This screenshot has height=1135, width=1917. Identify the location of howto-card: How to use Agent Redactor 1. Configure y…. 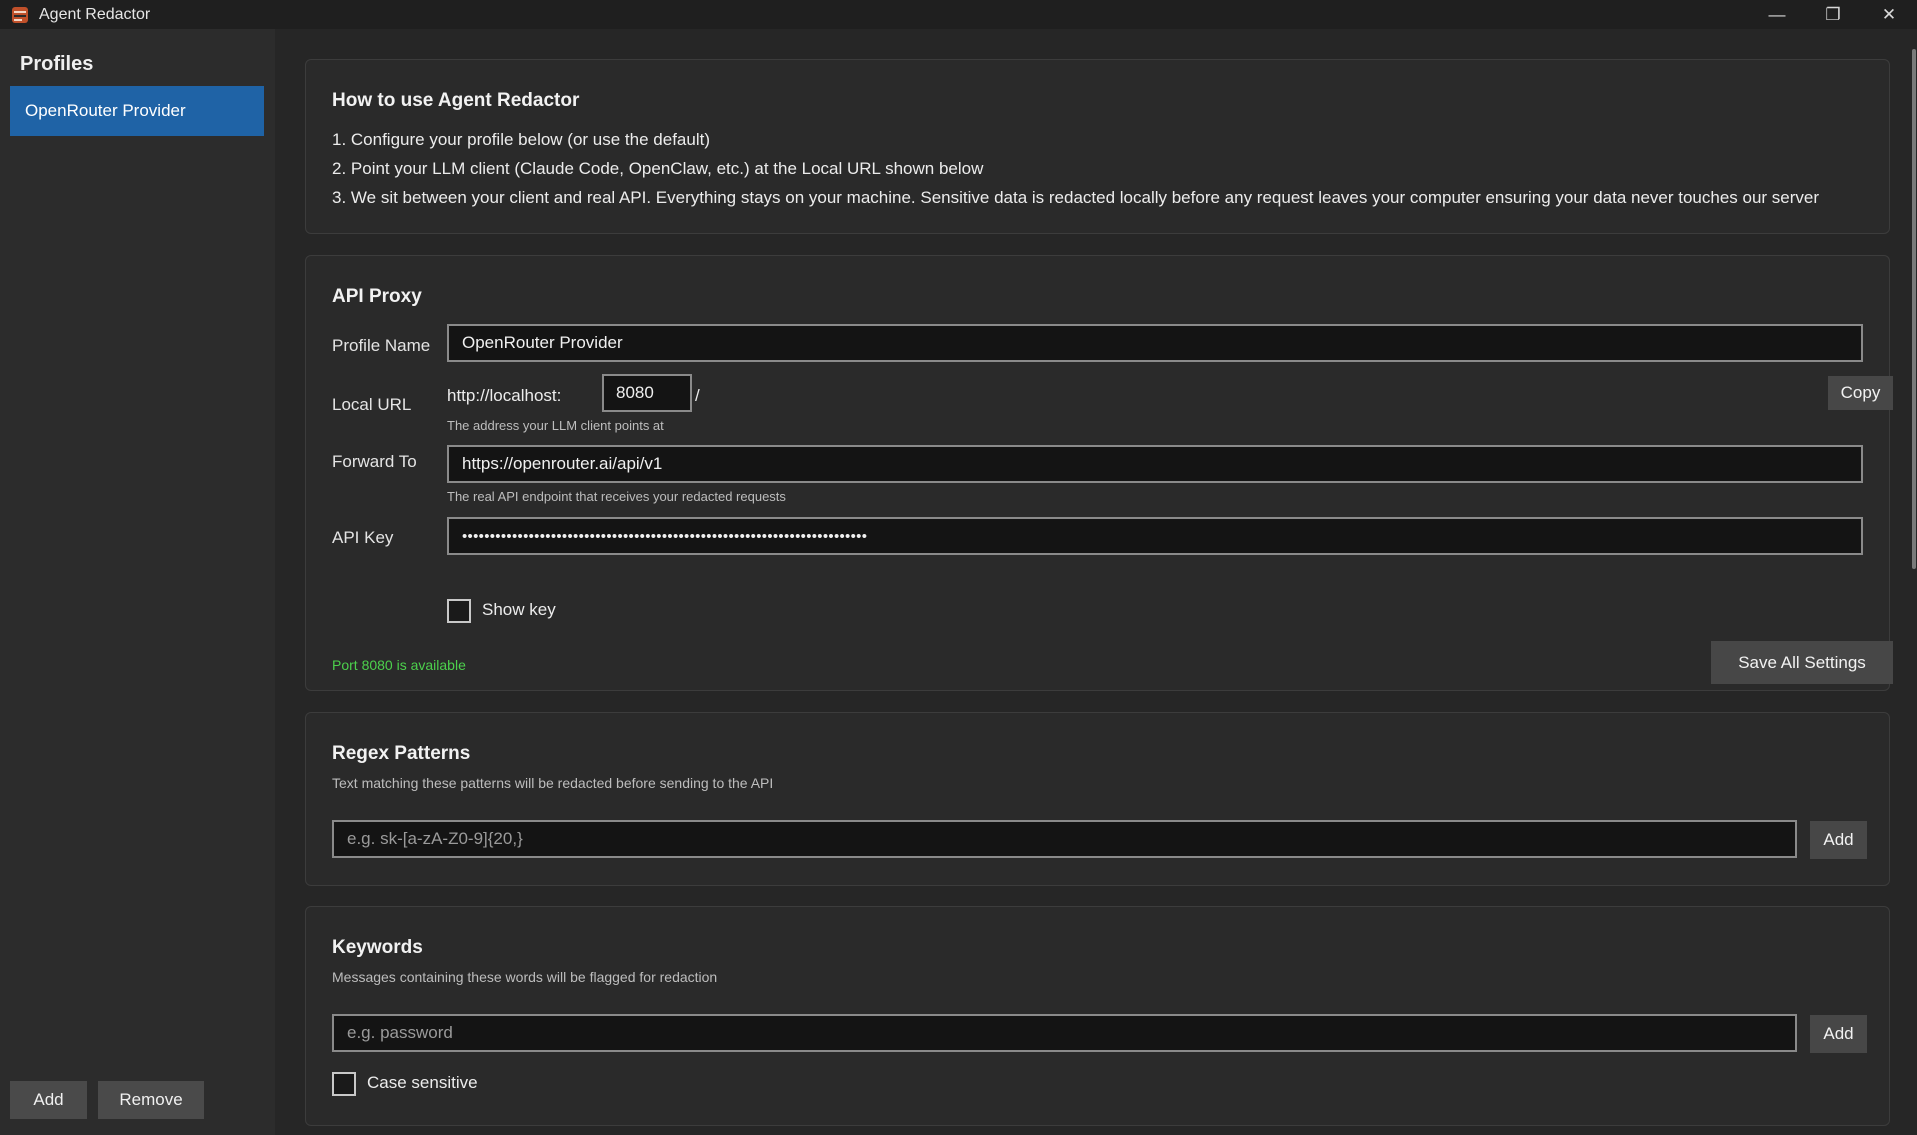
(1097, 146).